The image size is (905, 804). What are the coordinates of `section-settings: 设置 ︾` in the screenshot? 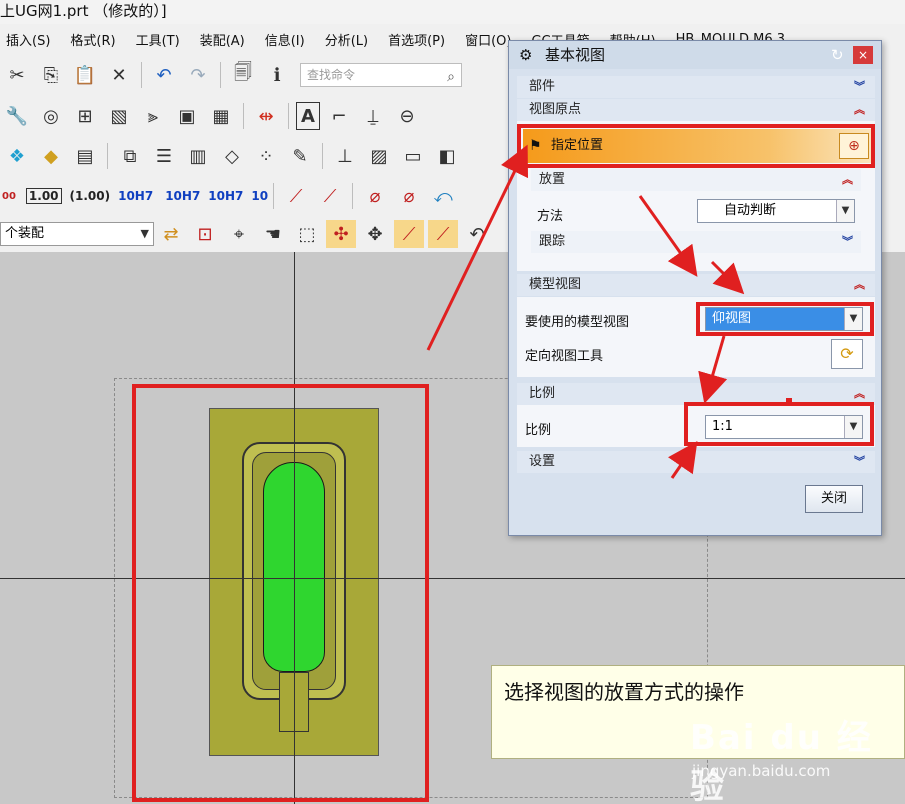 It's located at (696, 462).